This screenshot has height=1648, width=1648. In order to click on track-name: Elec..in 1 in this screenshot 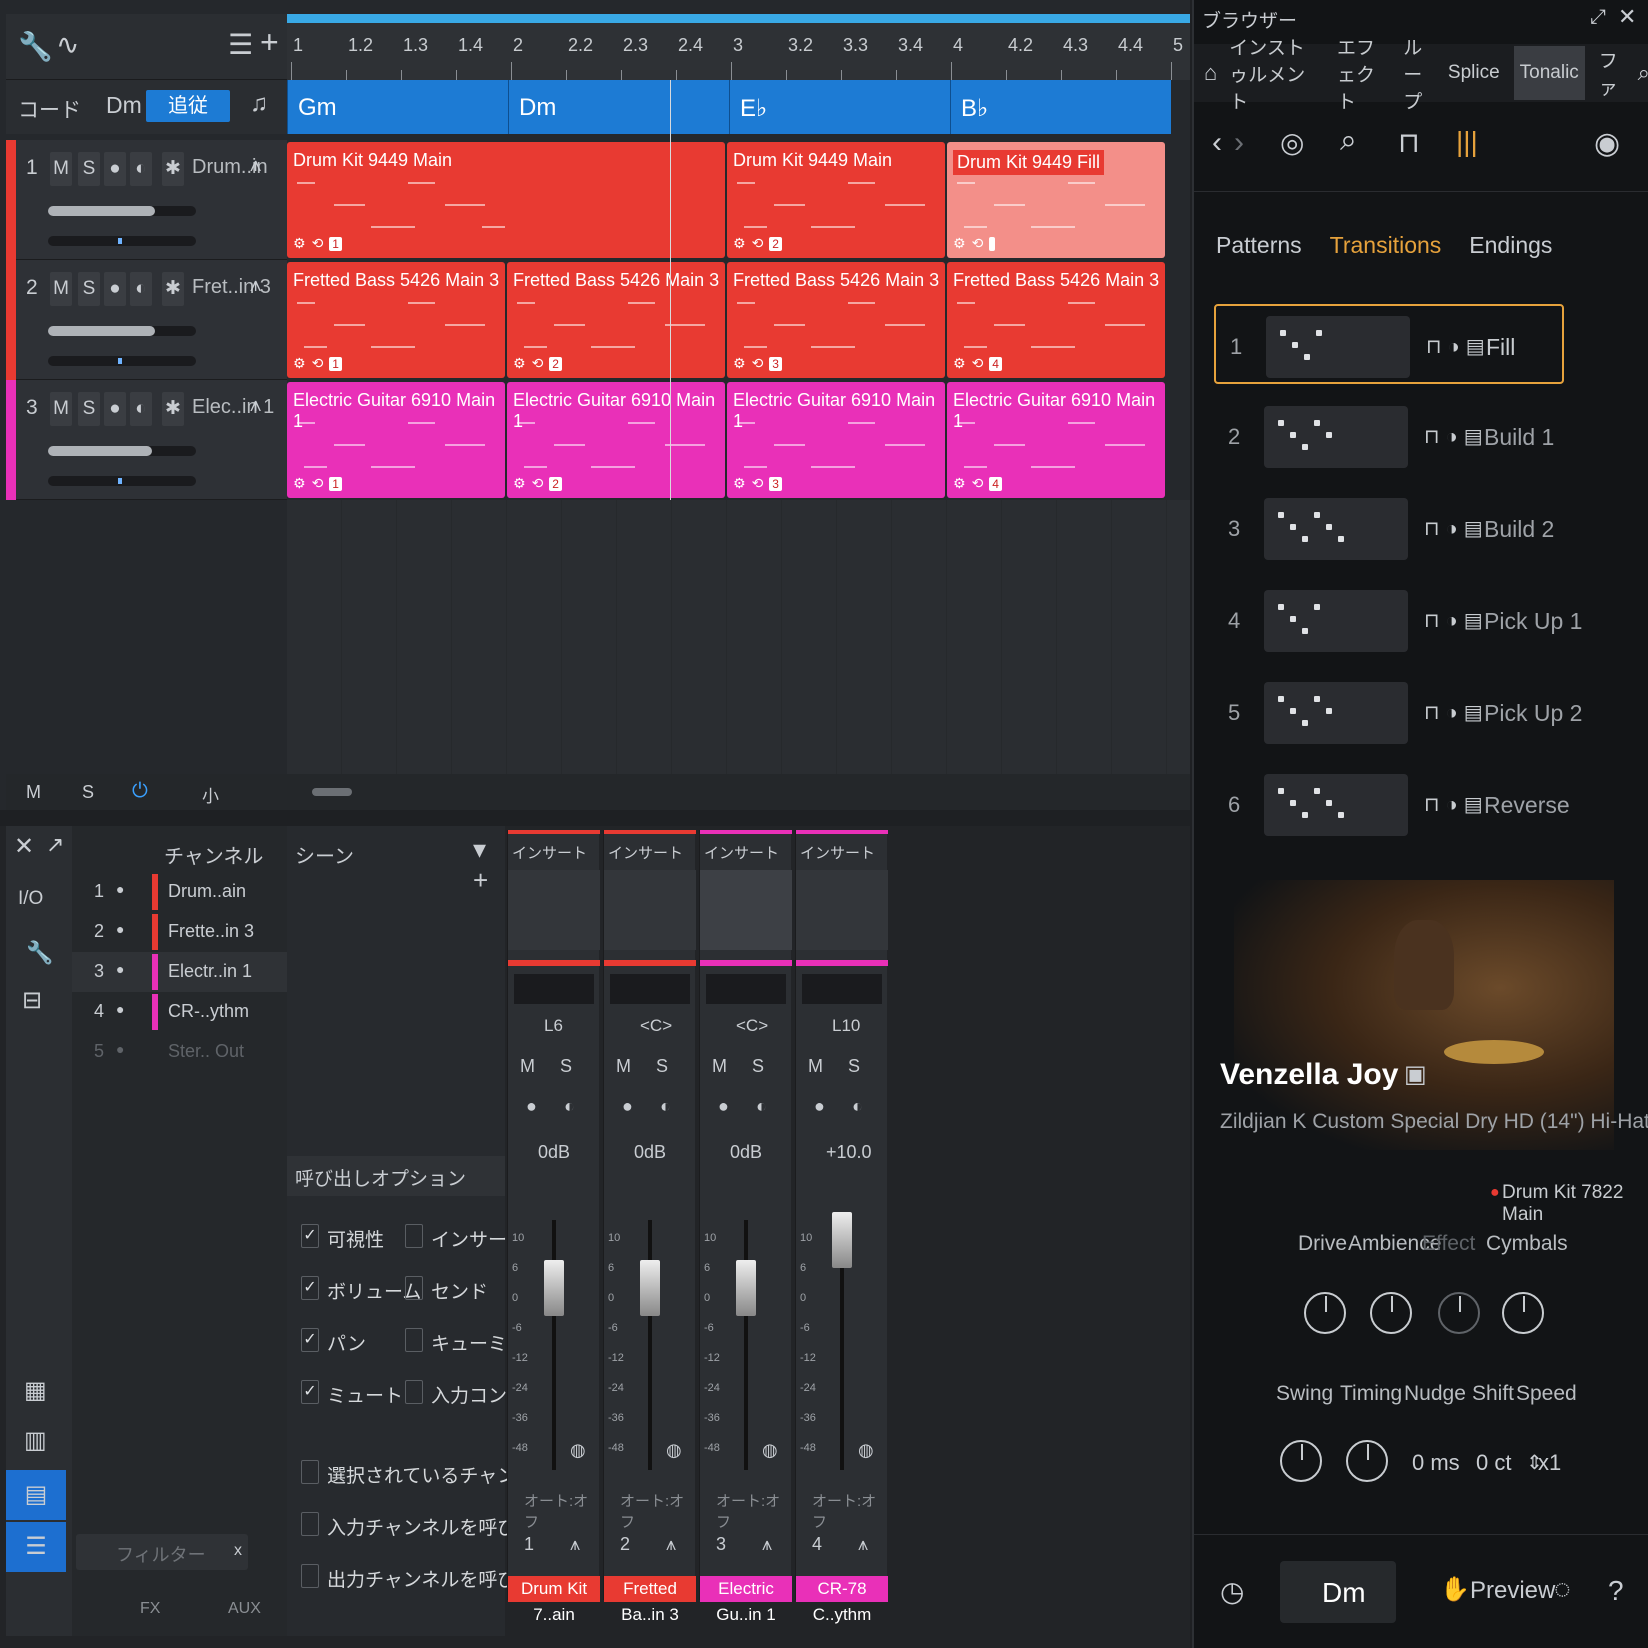, I will do `click(233, 407)`.